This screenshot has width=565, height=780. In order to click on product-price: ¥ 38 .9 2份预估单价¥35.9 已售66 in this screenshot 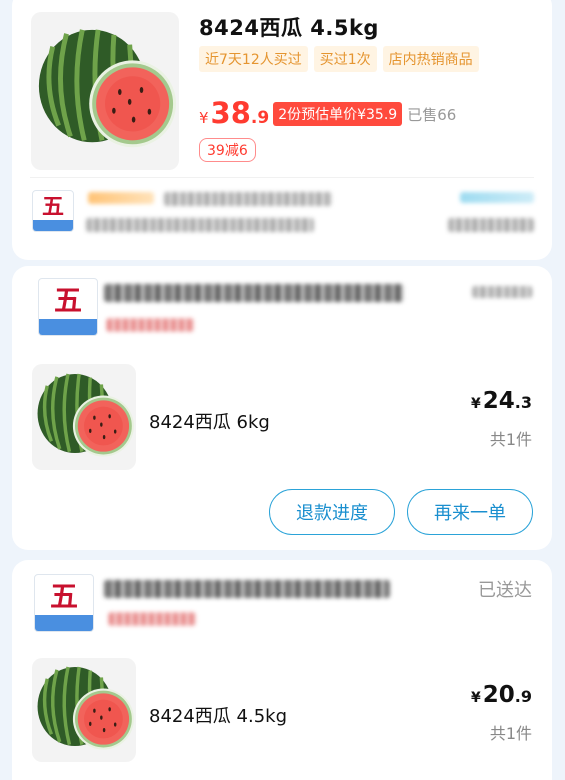, I will do `click(327, 113)`.